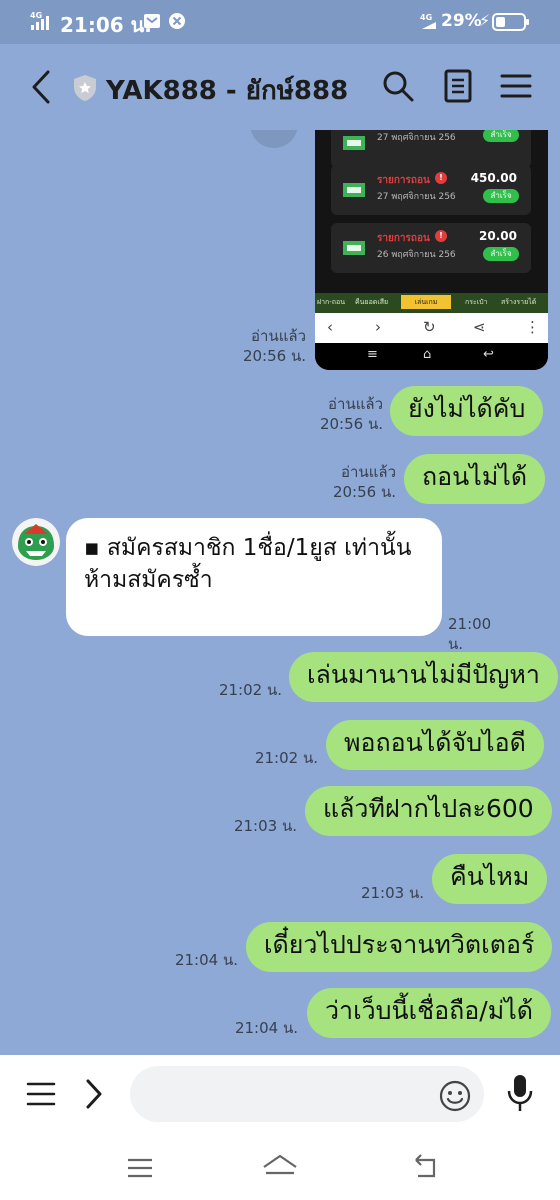 The width and height of the screenshot is (560, 1200). I want to click on thumb-system-bar: ≡ ⌂ ↩, so click(431, 356).